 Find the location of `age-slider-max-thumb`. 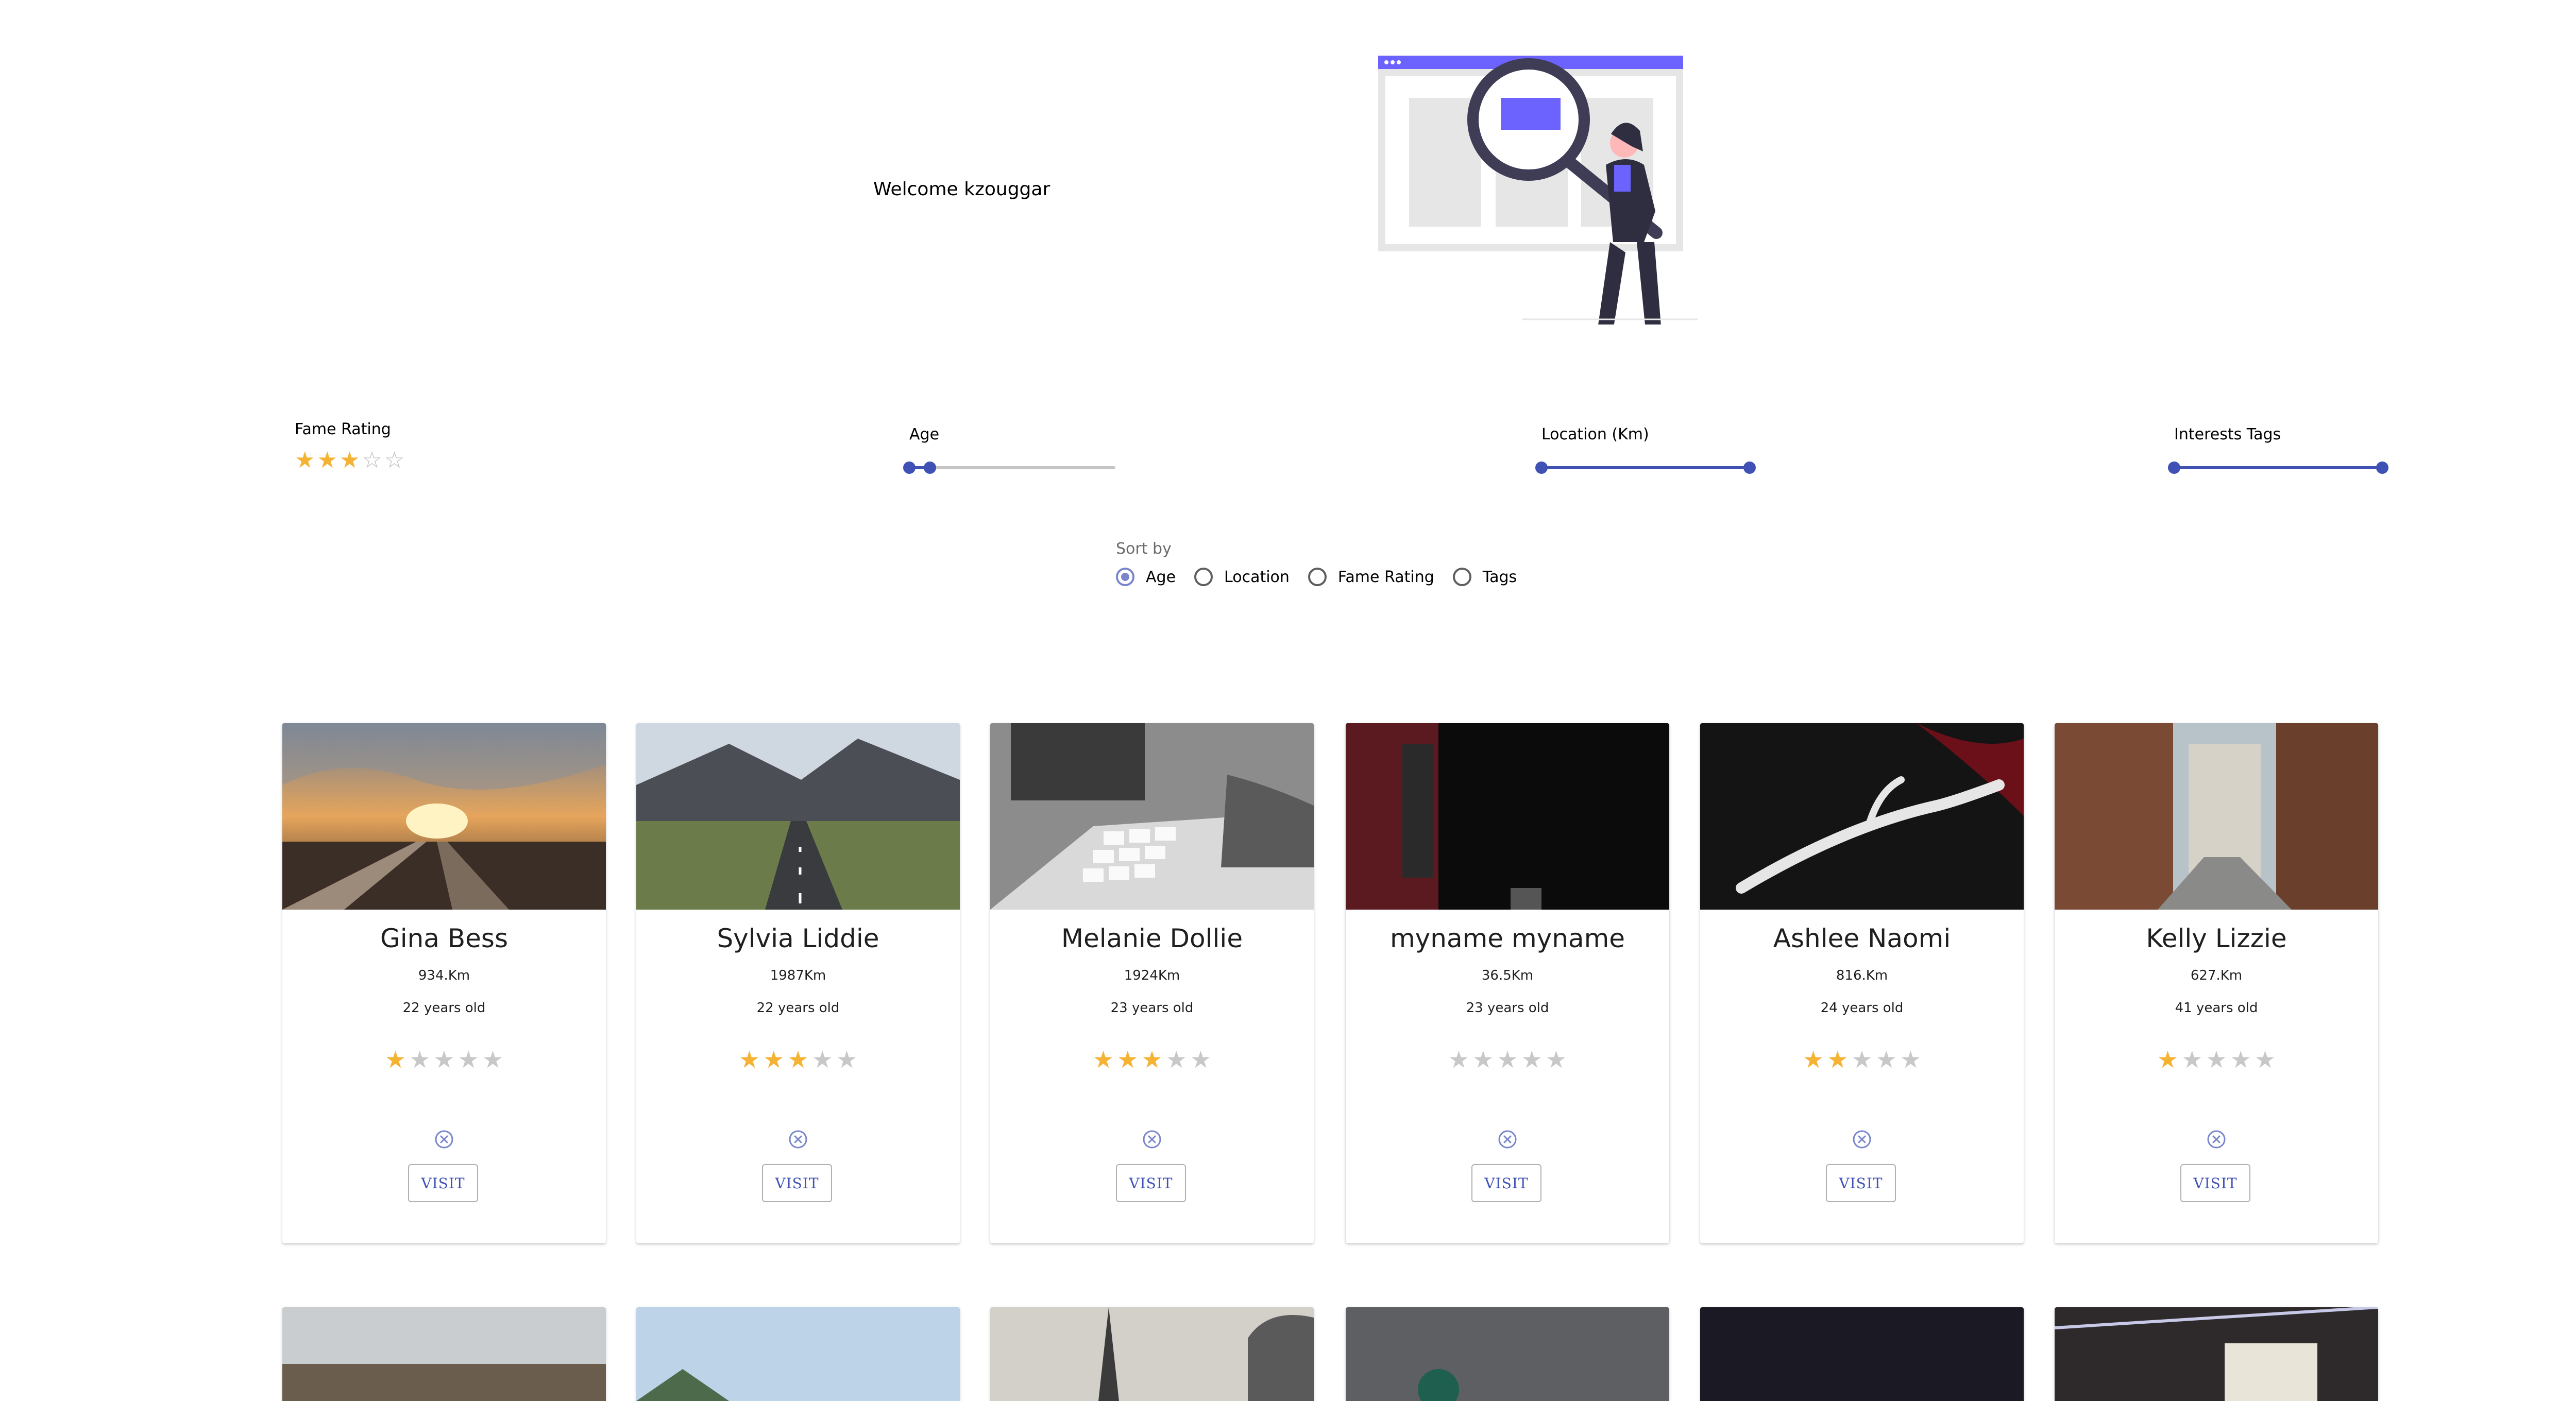

age-slider-max-thumb is located at coordinates (930, 468).